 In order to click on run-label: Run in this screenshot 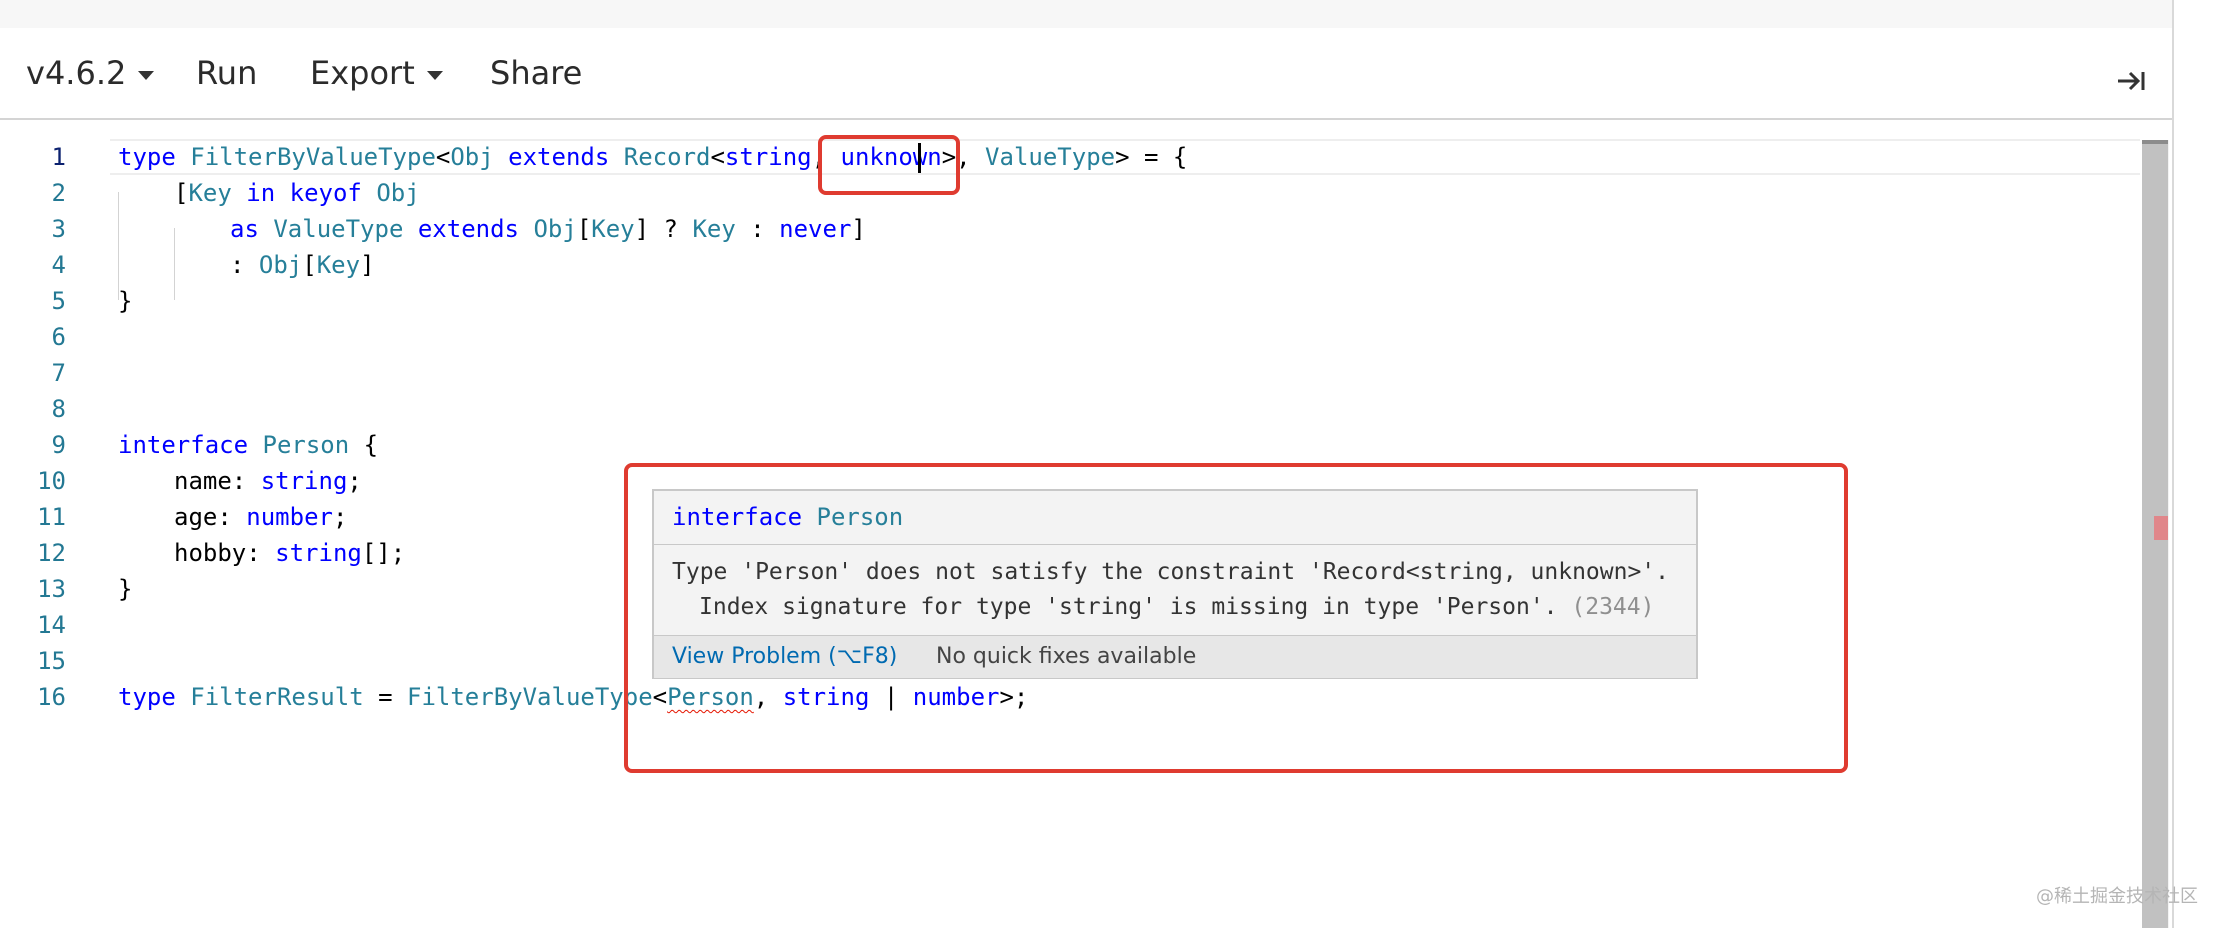, I will do `click(227, 73)`.